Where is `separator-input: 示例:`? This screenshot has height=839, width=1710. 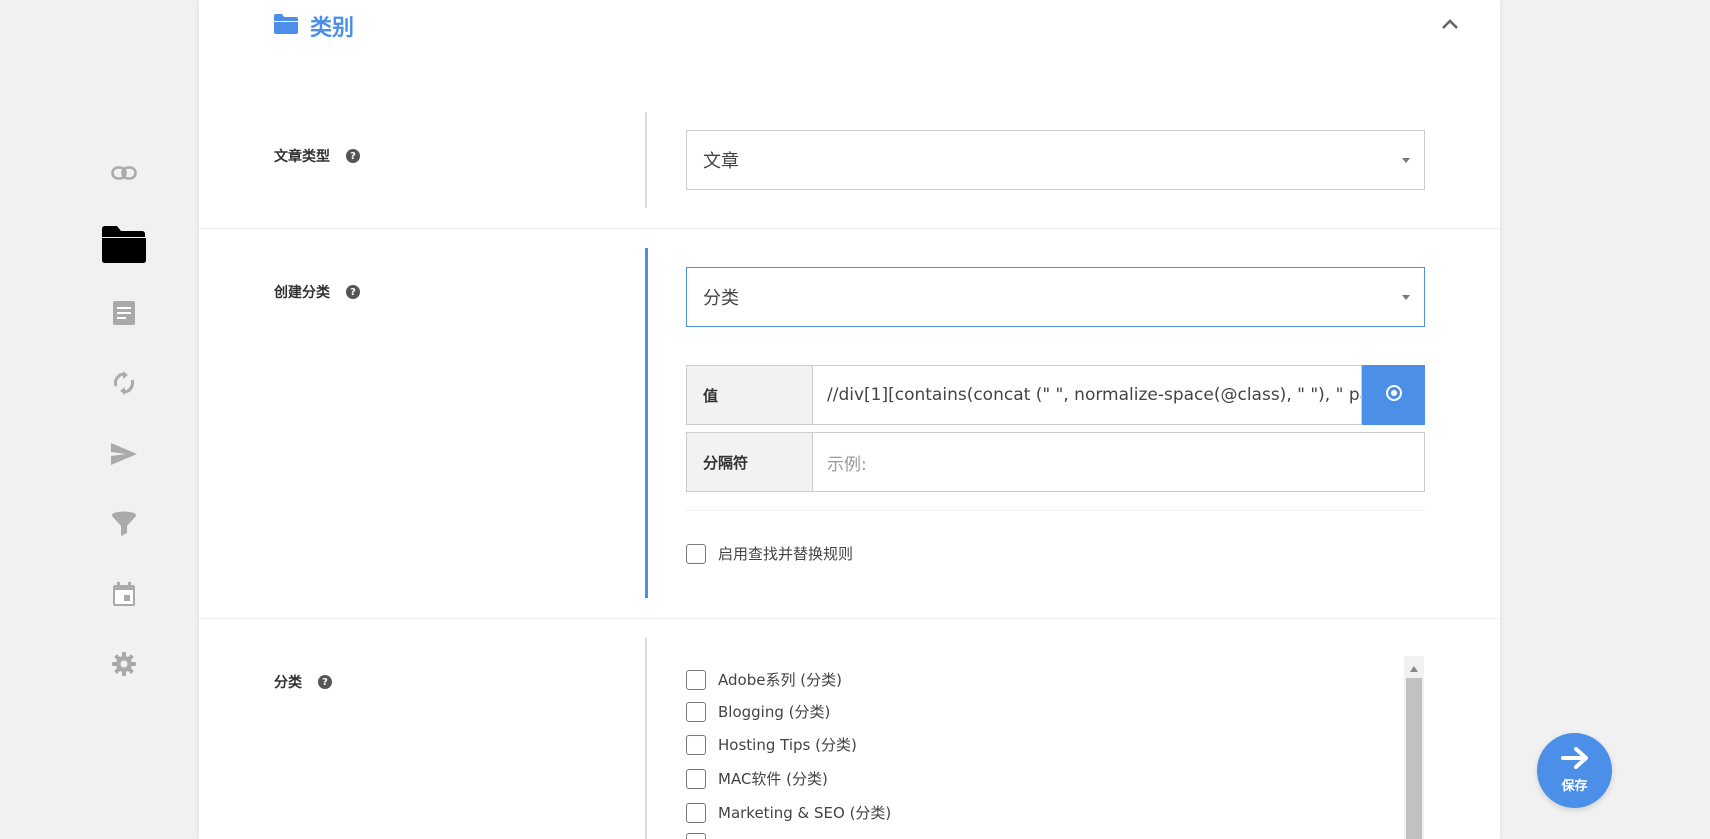
separator-input: 示例: is located at coordinates (1118, 462).